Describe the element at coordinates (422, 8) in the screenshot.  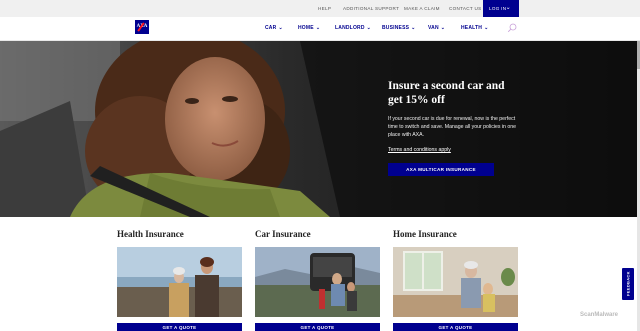
I see `make-a-claim-link: MAKE A CLAIM` at that location.